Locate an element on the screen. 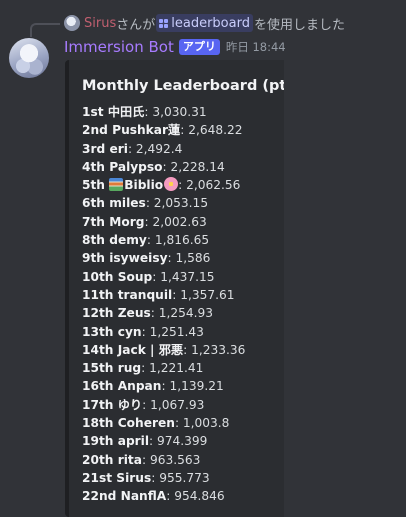 The image size is (406, 517). leaderboard-row: 7th Morg: 2,002.63 is located at coordinates (144, 221).